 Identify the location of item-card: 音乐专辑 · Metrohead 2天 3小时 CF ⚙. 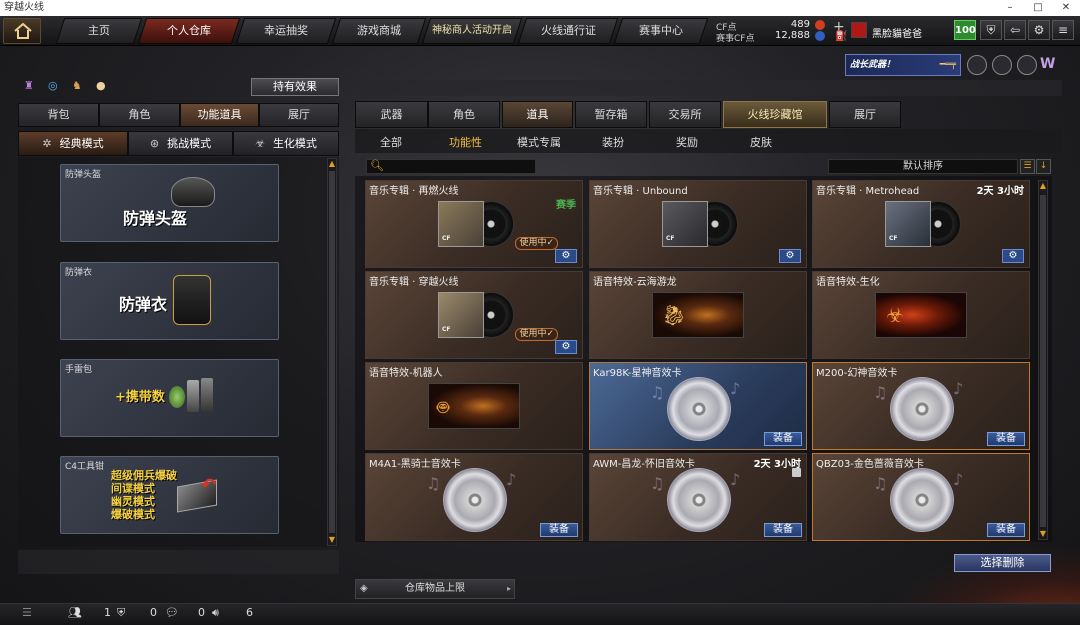
(921, 224).